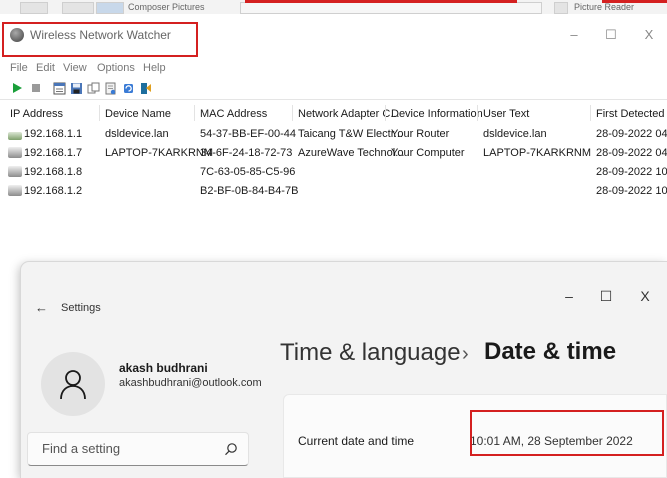 Image resolution: width=667 pixels, height=478 pixels. What do you see at coordinates (53, 191) in the screenshot?
I see `cell-ip: 192.168.1.2` at bounding box center [53, 191].